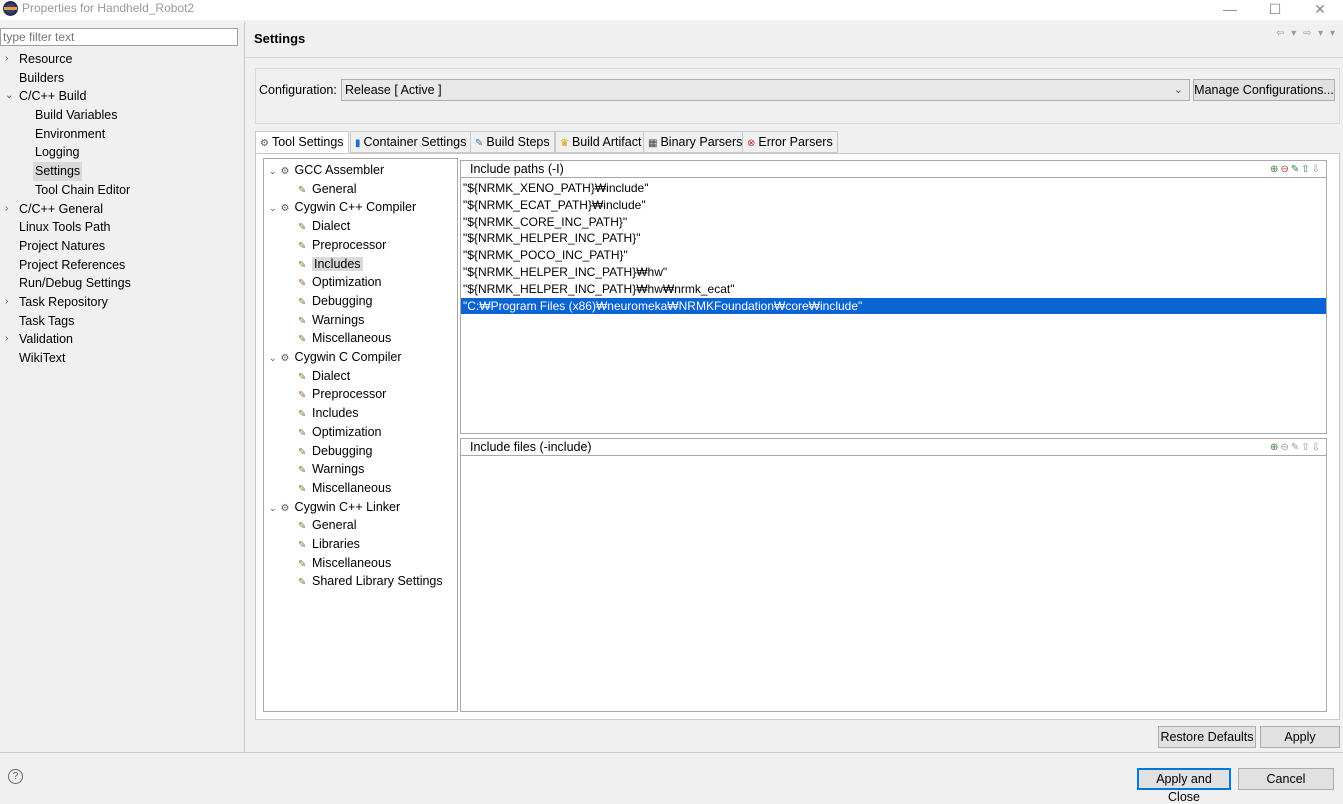 This screenshot has width=1343, height=804. I want to click on apply-button: Apply, so click(1300, 737).